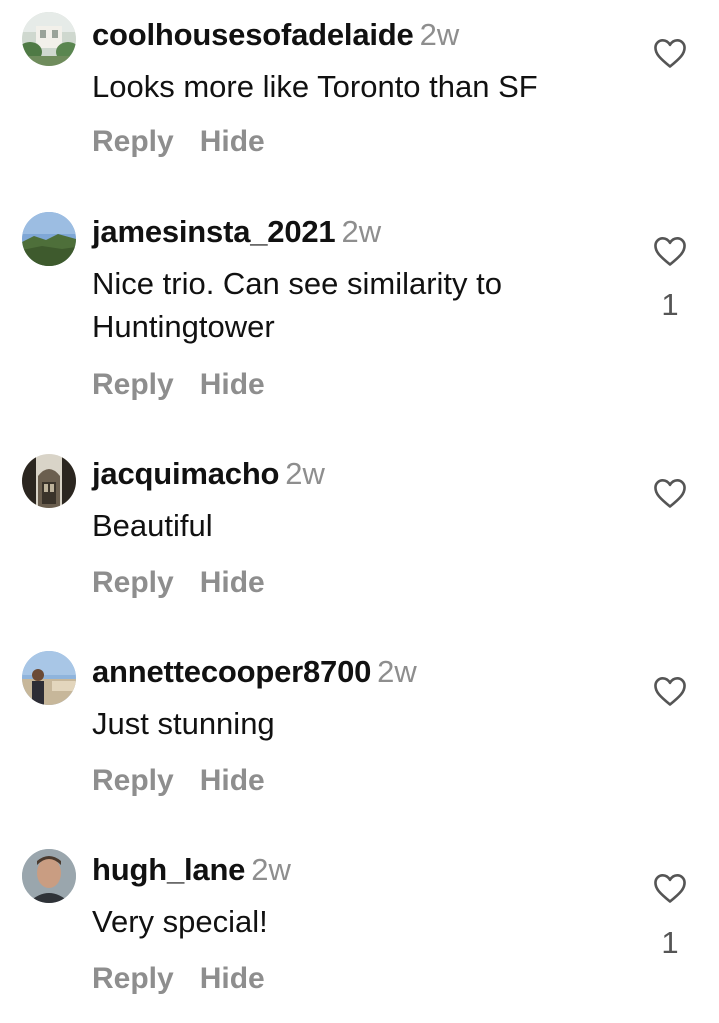  What do you see at coordinates (315, 86) in the screenshot?
I see `comment-text: Looks more like Toronto than SF` at bounding box center [315, 86].